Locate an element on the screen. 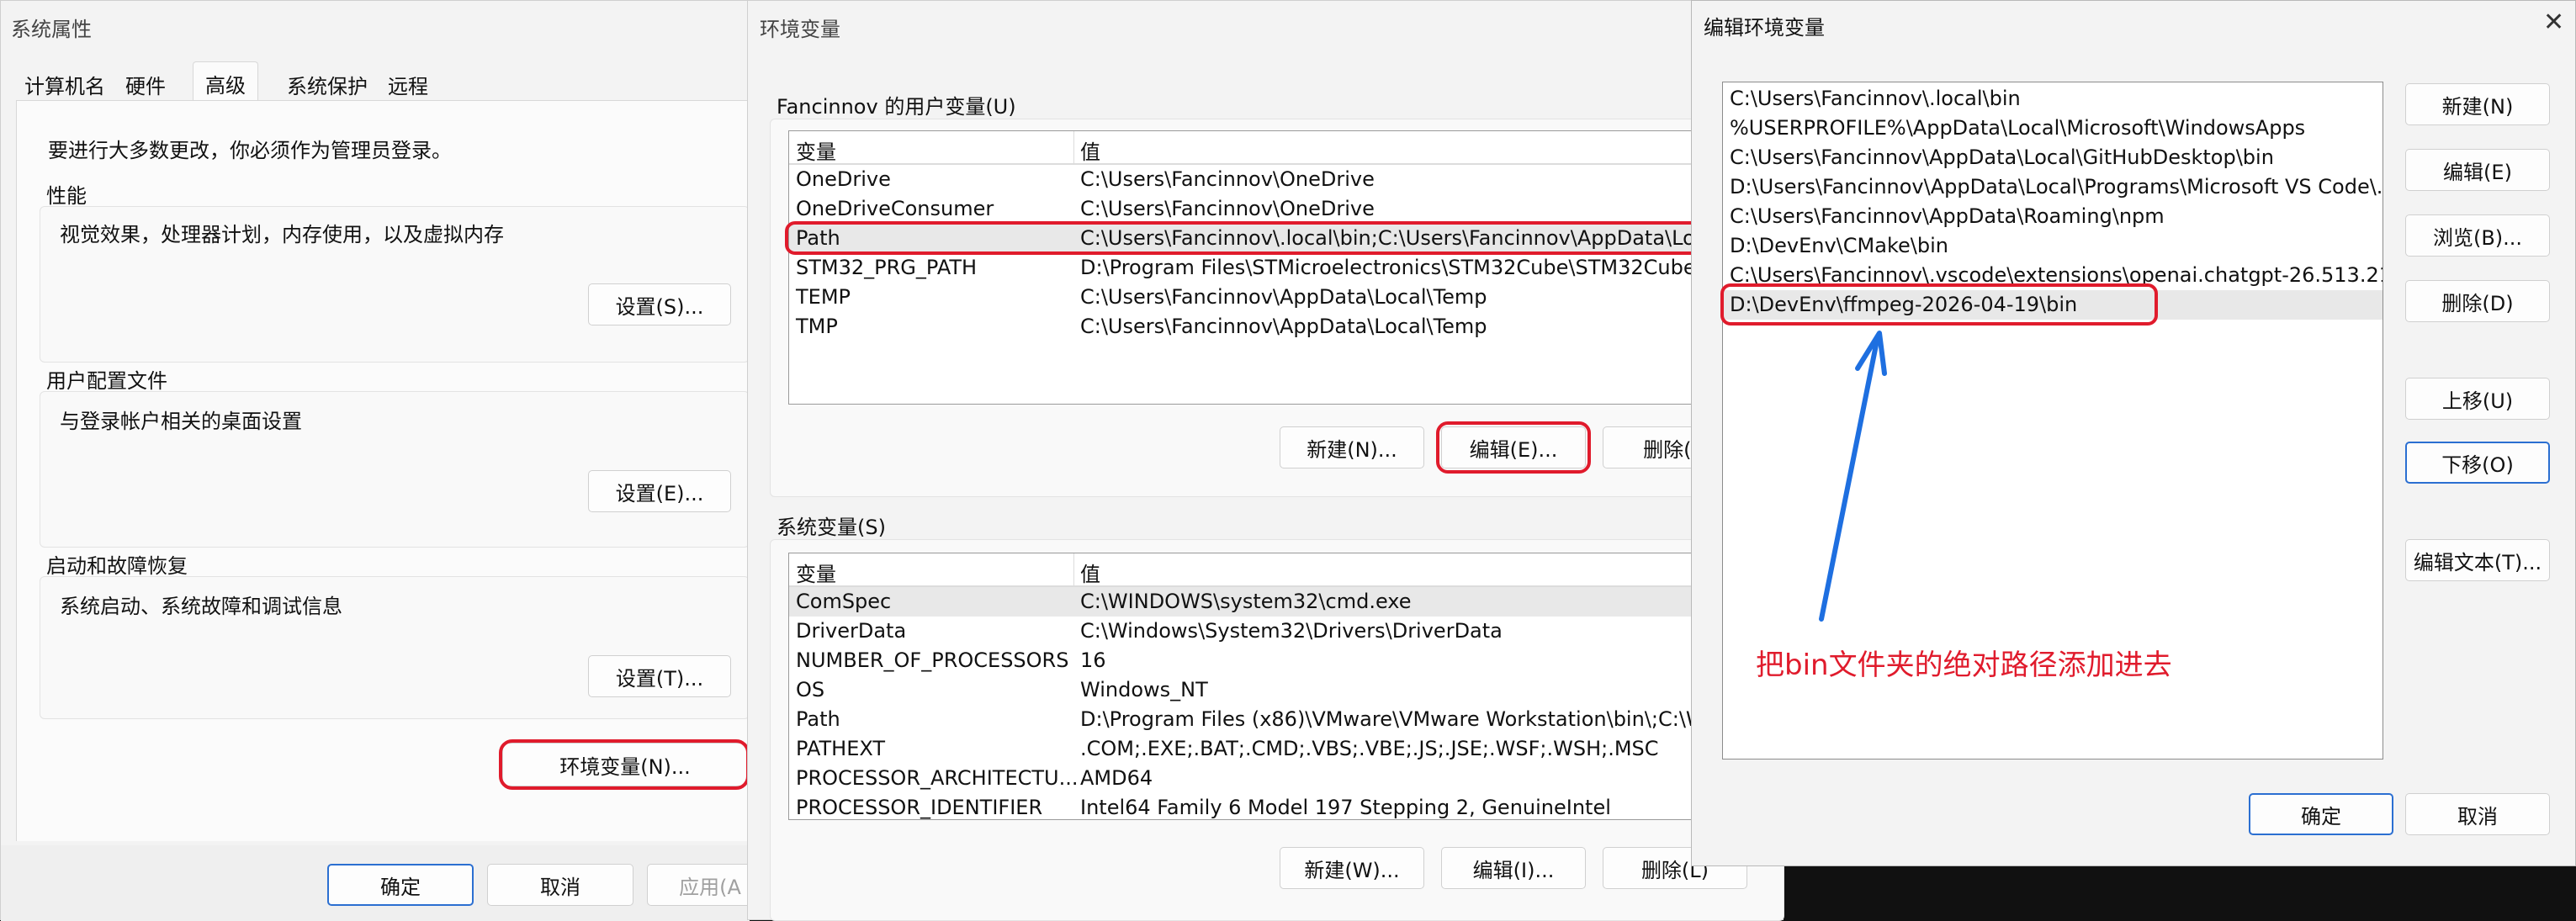  performance-heading: 性能 is located at coordinates (66, 196).